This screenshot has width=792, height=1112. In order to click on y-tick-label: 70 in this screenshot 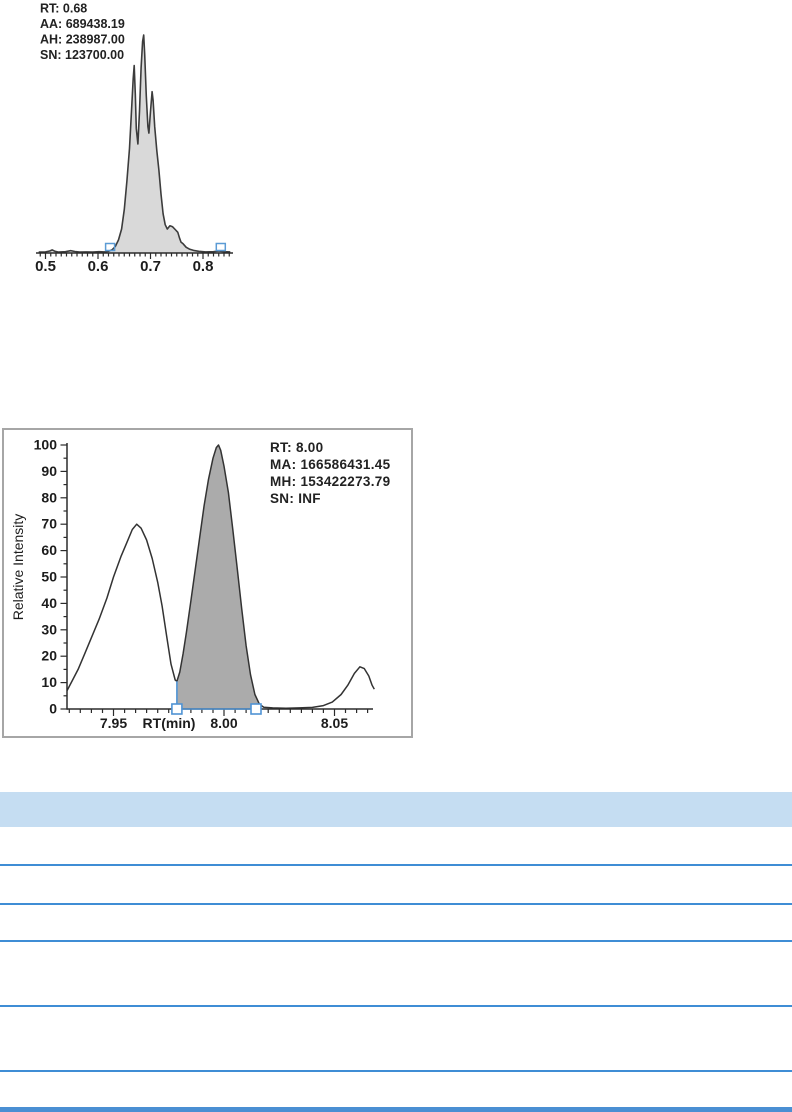, I will do `click(49, 524)`.